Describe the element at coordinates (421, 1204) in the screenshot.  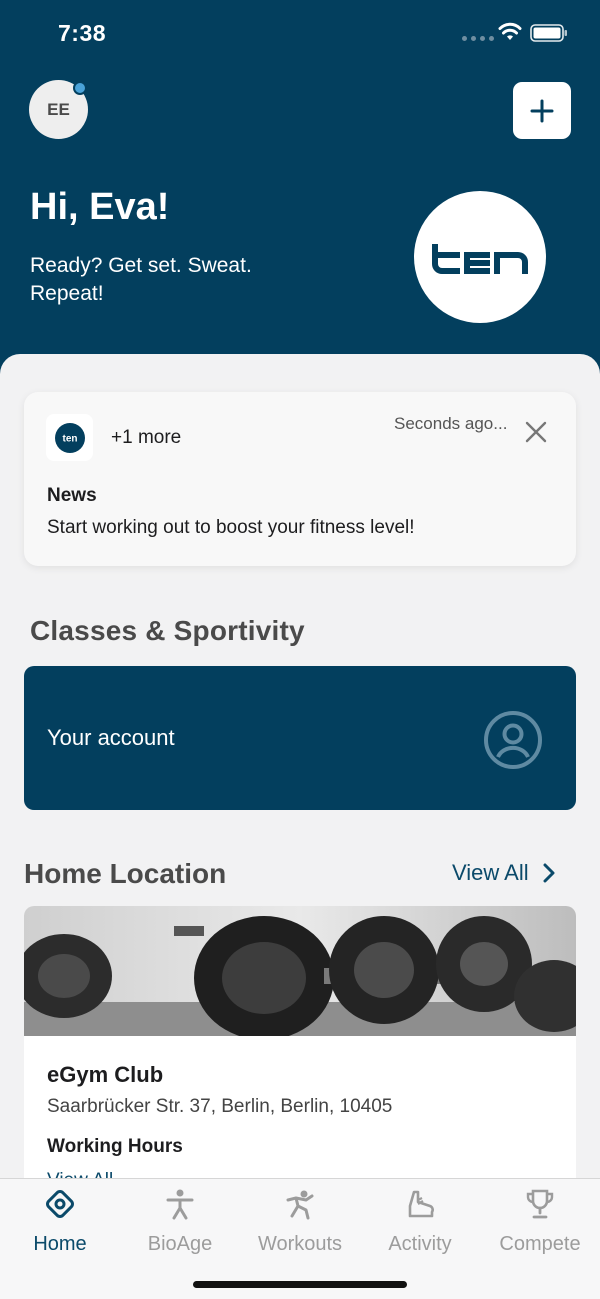
I see `activity-icon` at that location.